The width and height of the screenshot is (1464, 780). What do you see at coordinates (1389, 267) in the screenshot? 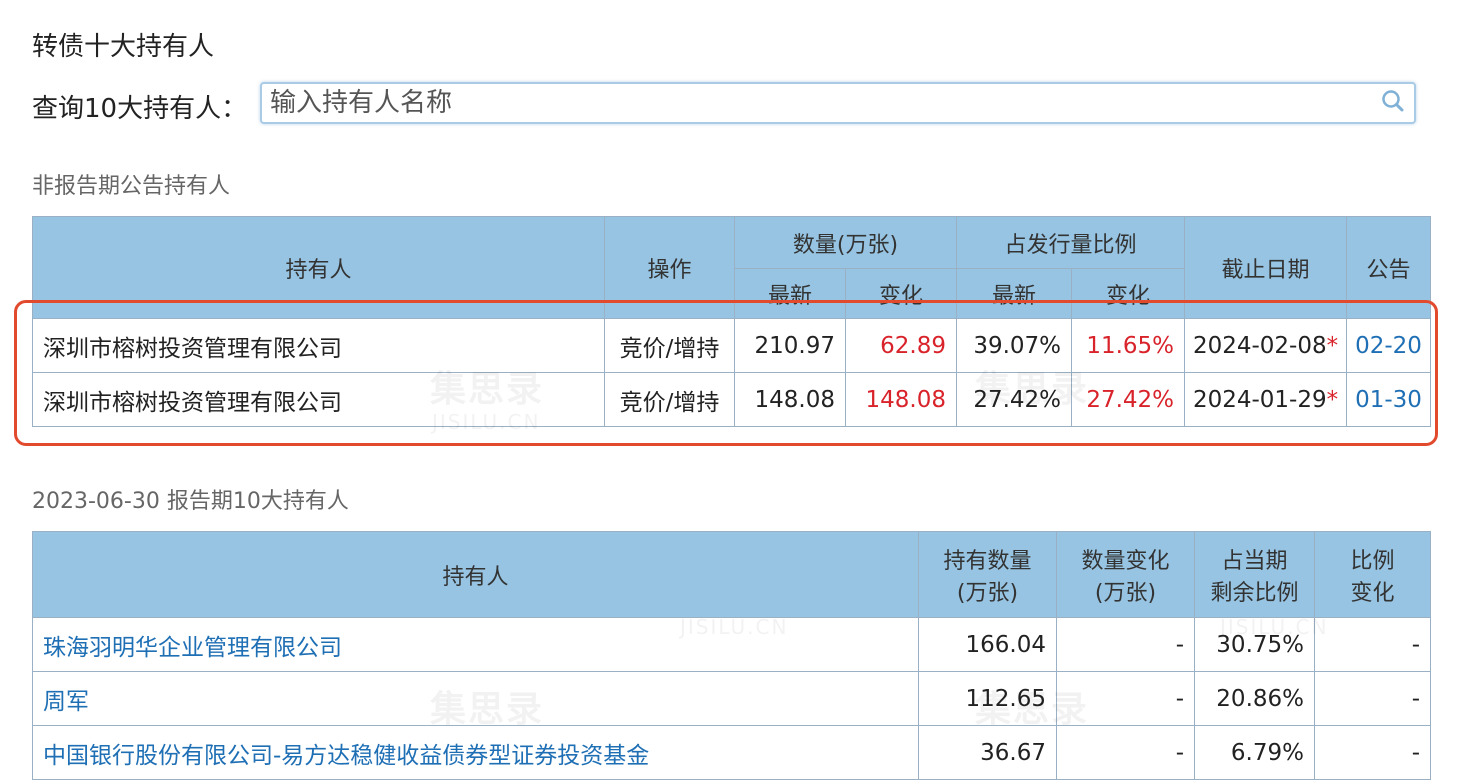
I see `col-notice: 公告` at bounding box center [1389, 267].